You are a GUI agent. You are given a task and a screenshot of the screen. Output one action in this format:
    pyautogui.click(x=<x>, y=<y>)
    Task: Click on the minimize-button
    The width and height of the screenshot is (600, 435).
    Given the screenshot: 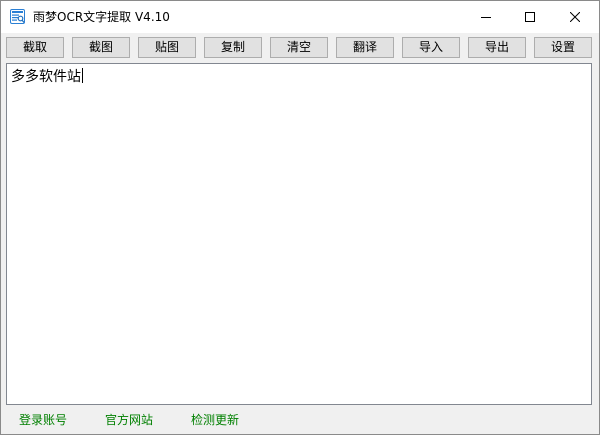 What is the action you would take?
    pyautogui.click(x=486, y=17)
    